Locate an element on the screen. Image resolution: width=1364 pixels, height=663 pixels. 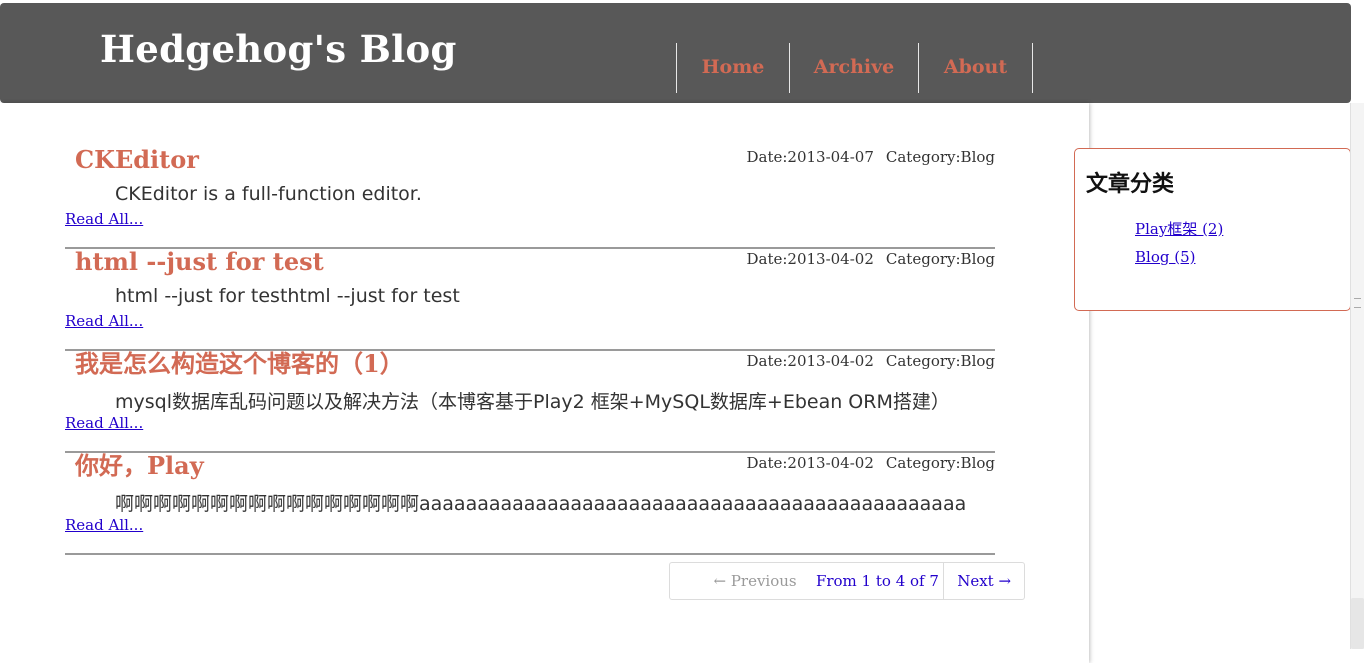
post-meta: Date:2013-04-07 Category:Blog is located at coordinates (870, 157).